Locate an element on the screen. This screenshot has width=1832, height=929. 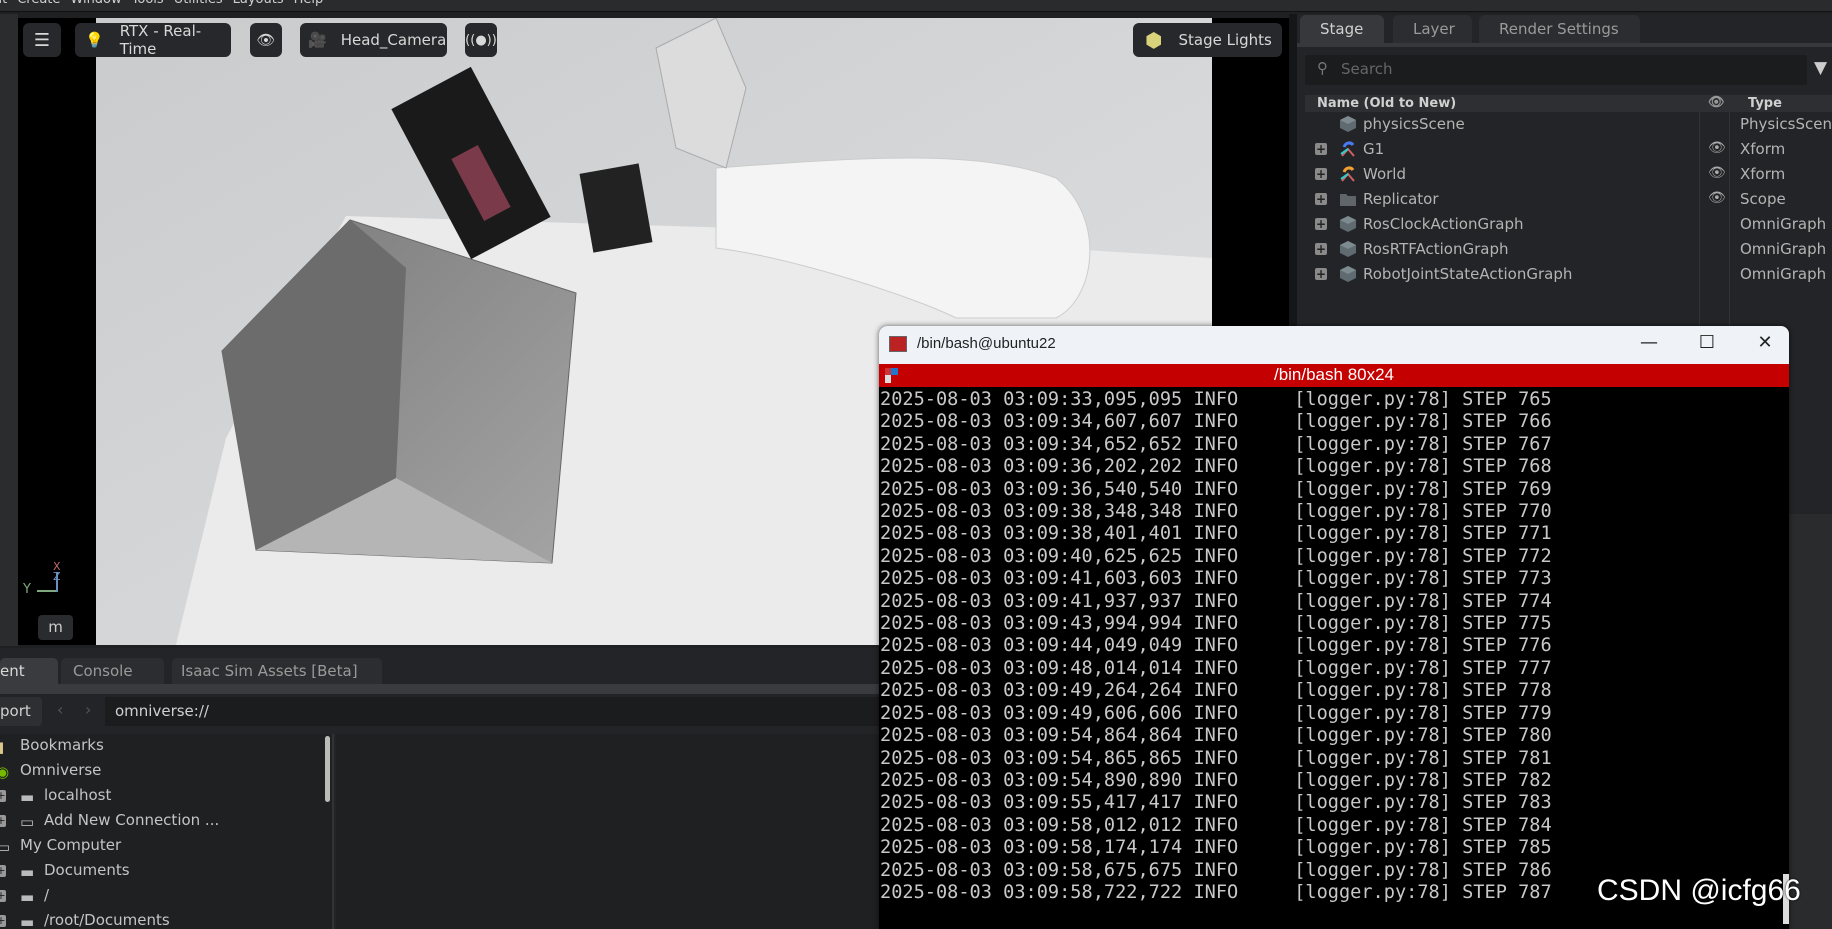
axis-y-line is located at coordinates (47, 591).